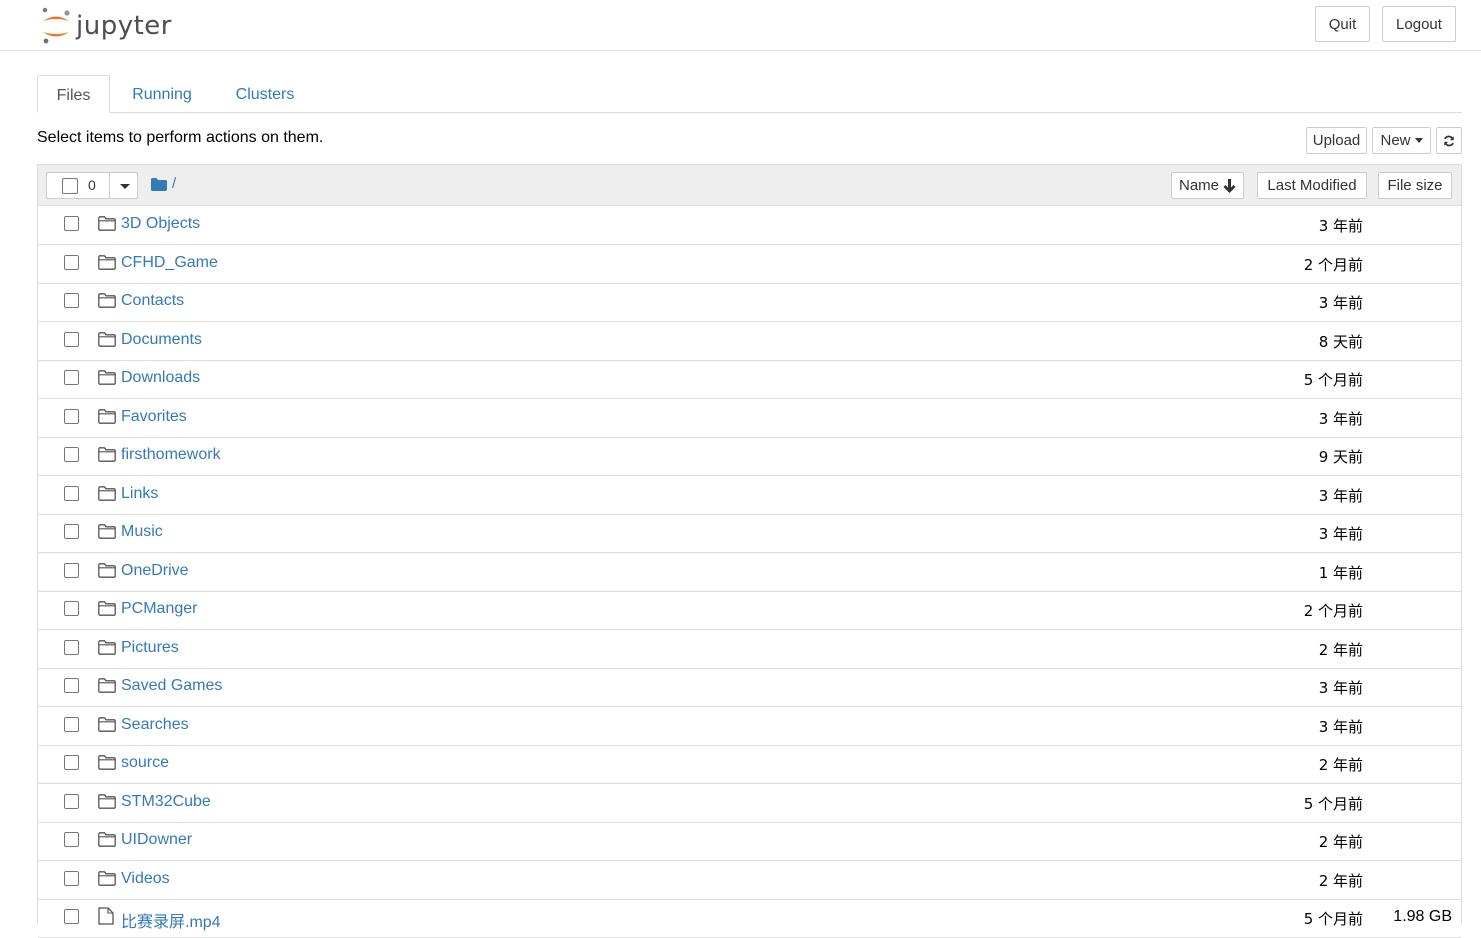 This screenshot has height=938, width=1481. Describe the element at coordinates (1395, 140) in the screenshot. I see `new-label: New` at that location.